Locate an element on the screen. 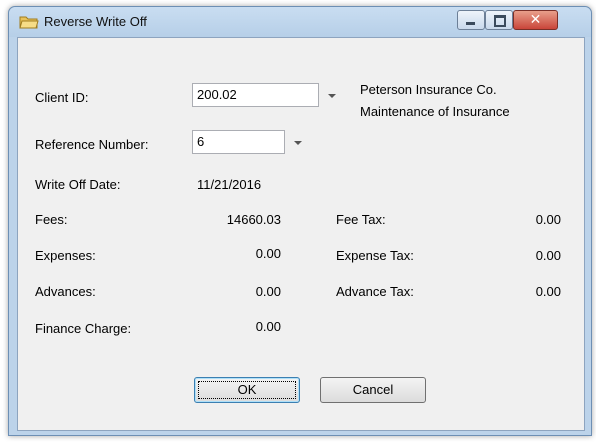  expense-tax-value: 0.00 is located at coordinates (548, 255).